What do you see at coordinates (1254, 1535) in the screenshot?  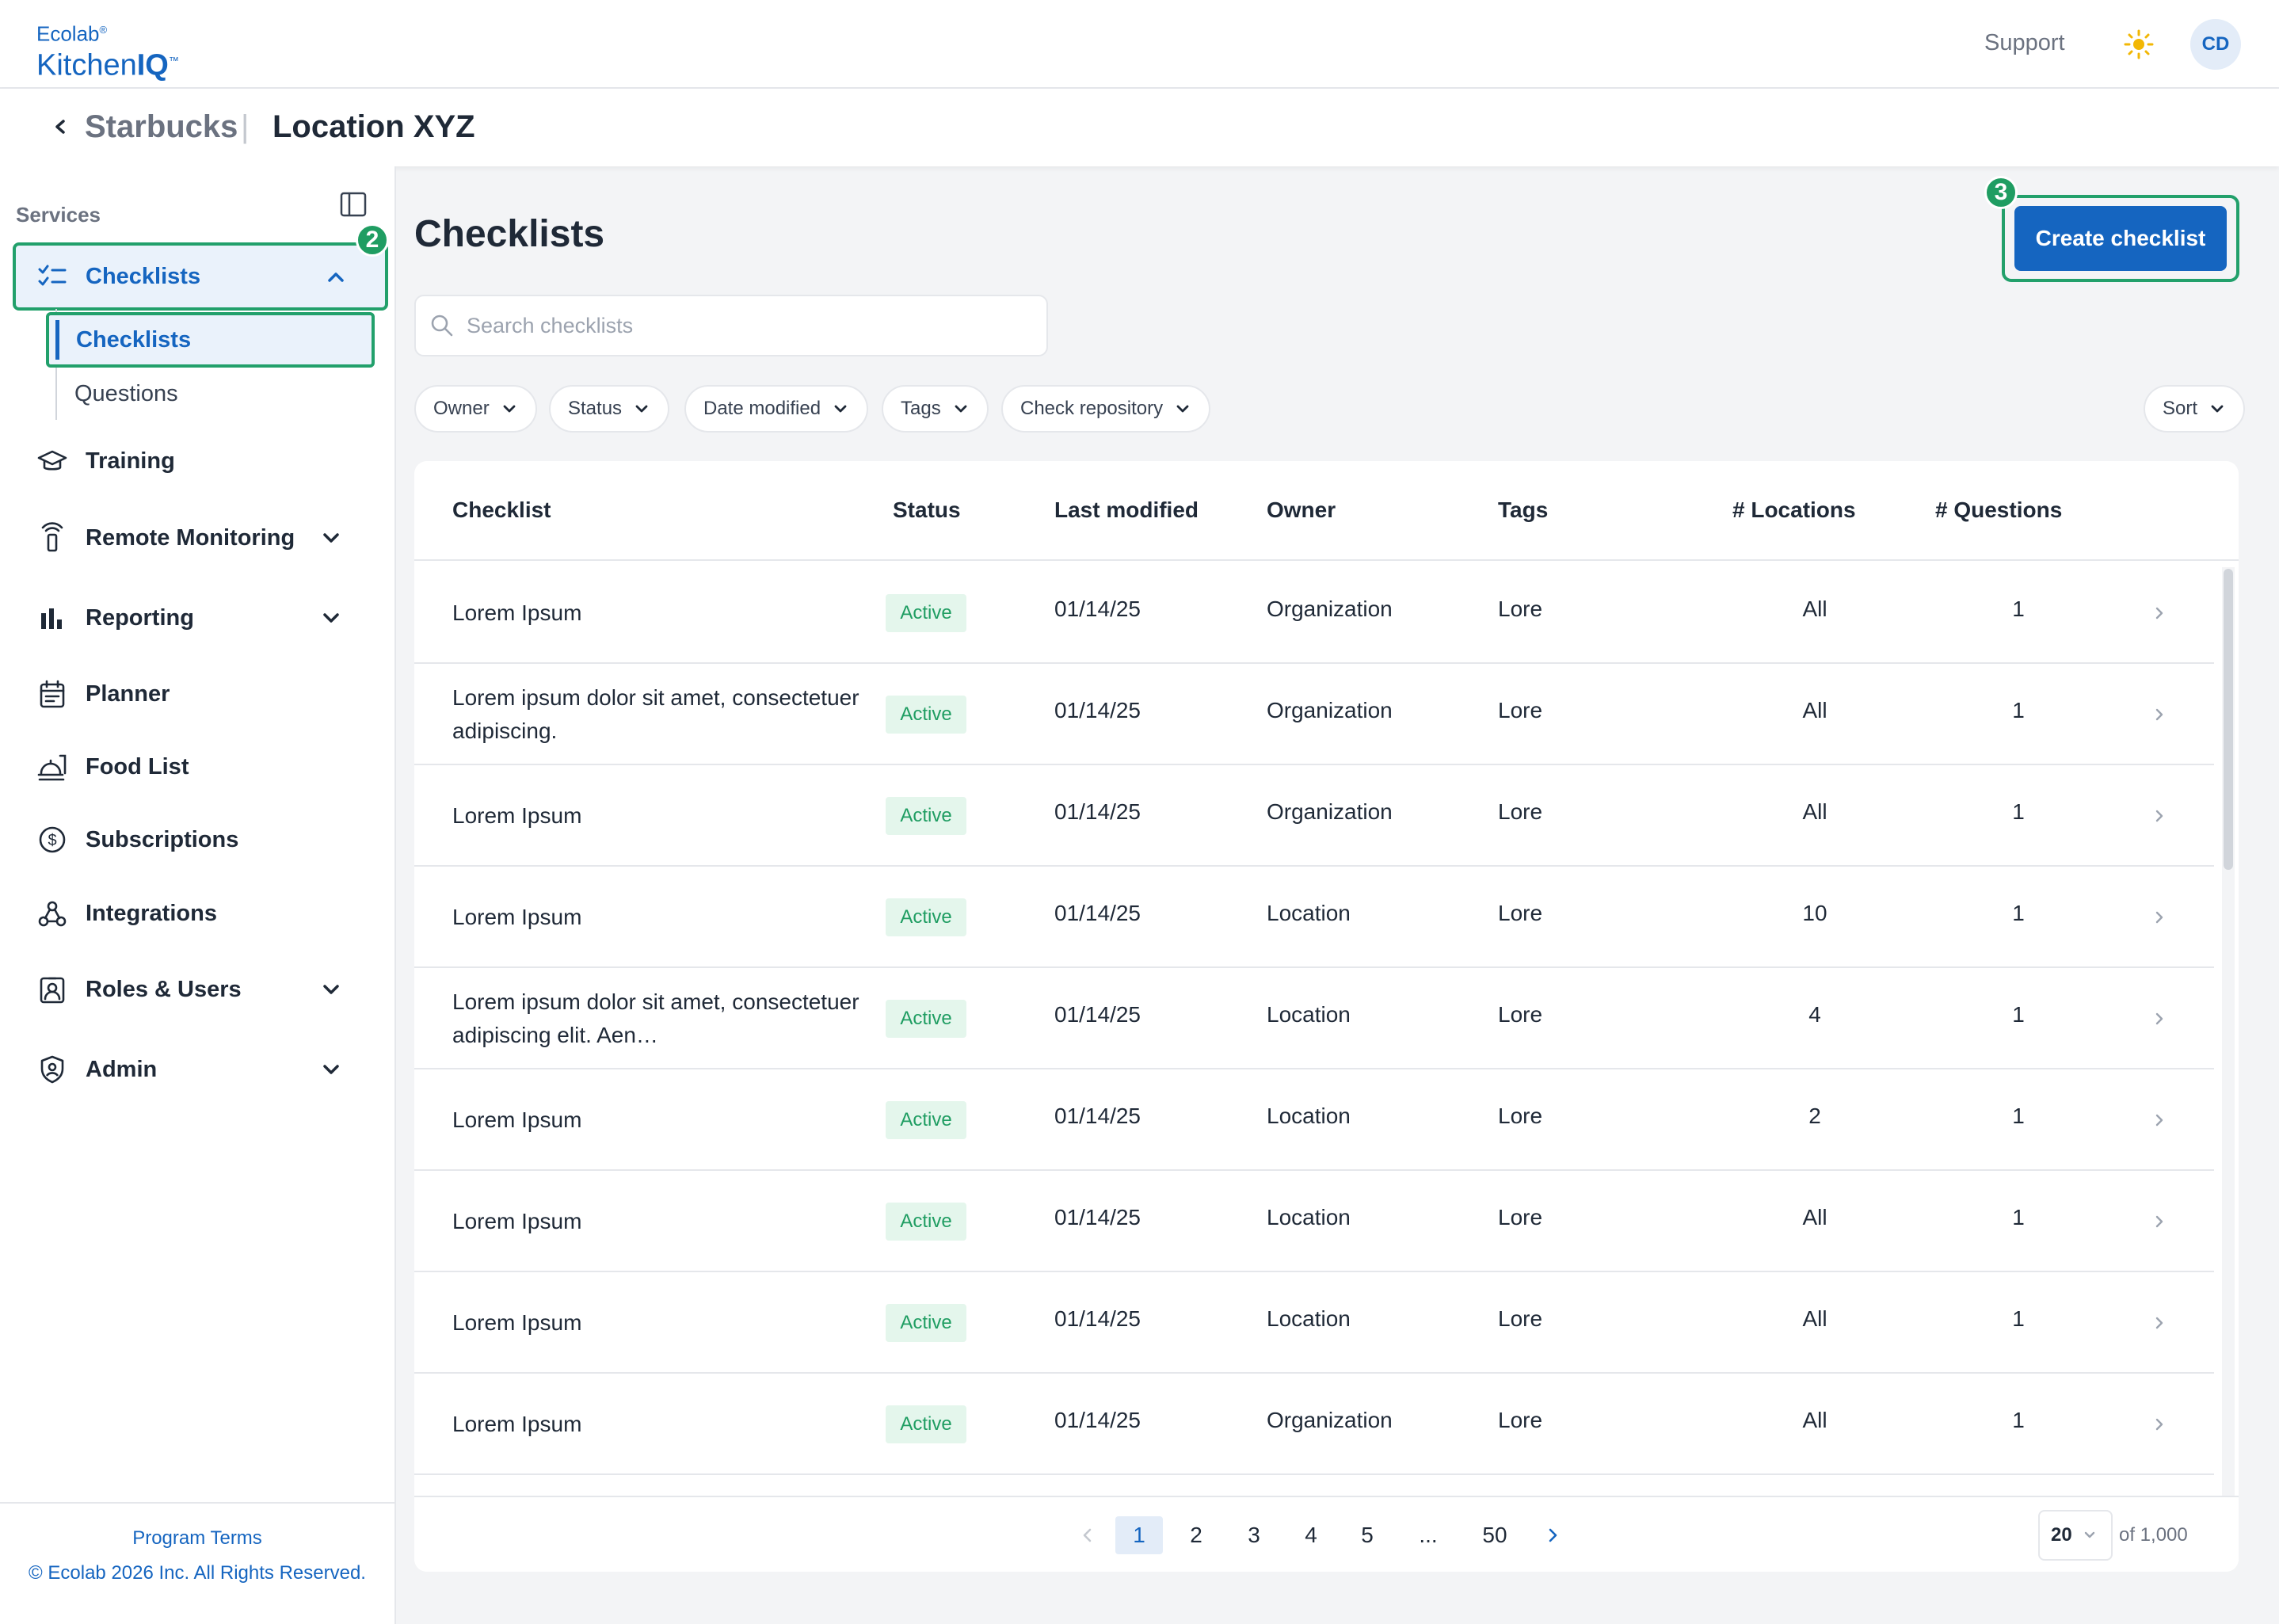 I see `page-3: 3` at bounding box center [1254, 1535].